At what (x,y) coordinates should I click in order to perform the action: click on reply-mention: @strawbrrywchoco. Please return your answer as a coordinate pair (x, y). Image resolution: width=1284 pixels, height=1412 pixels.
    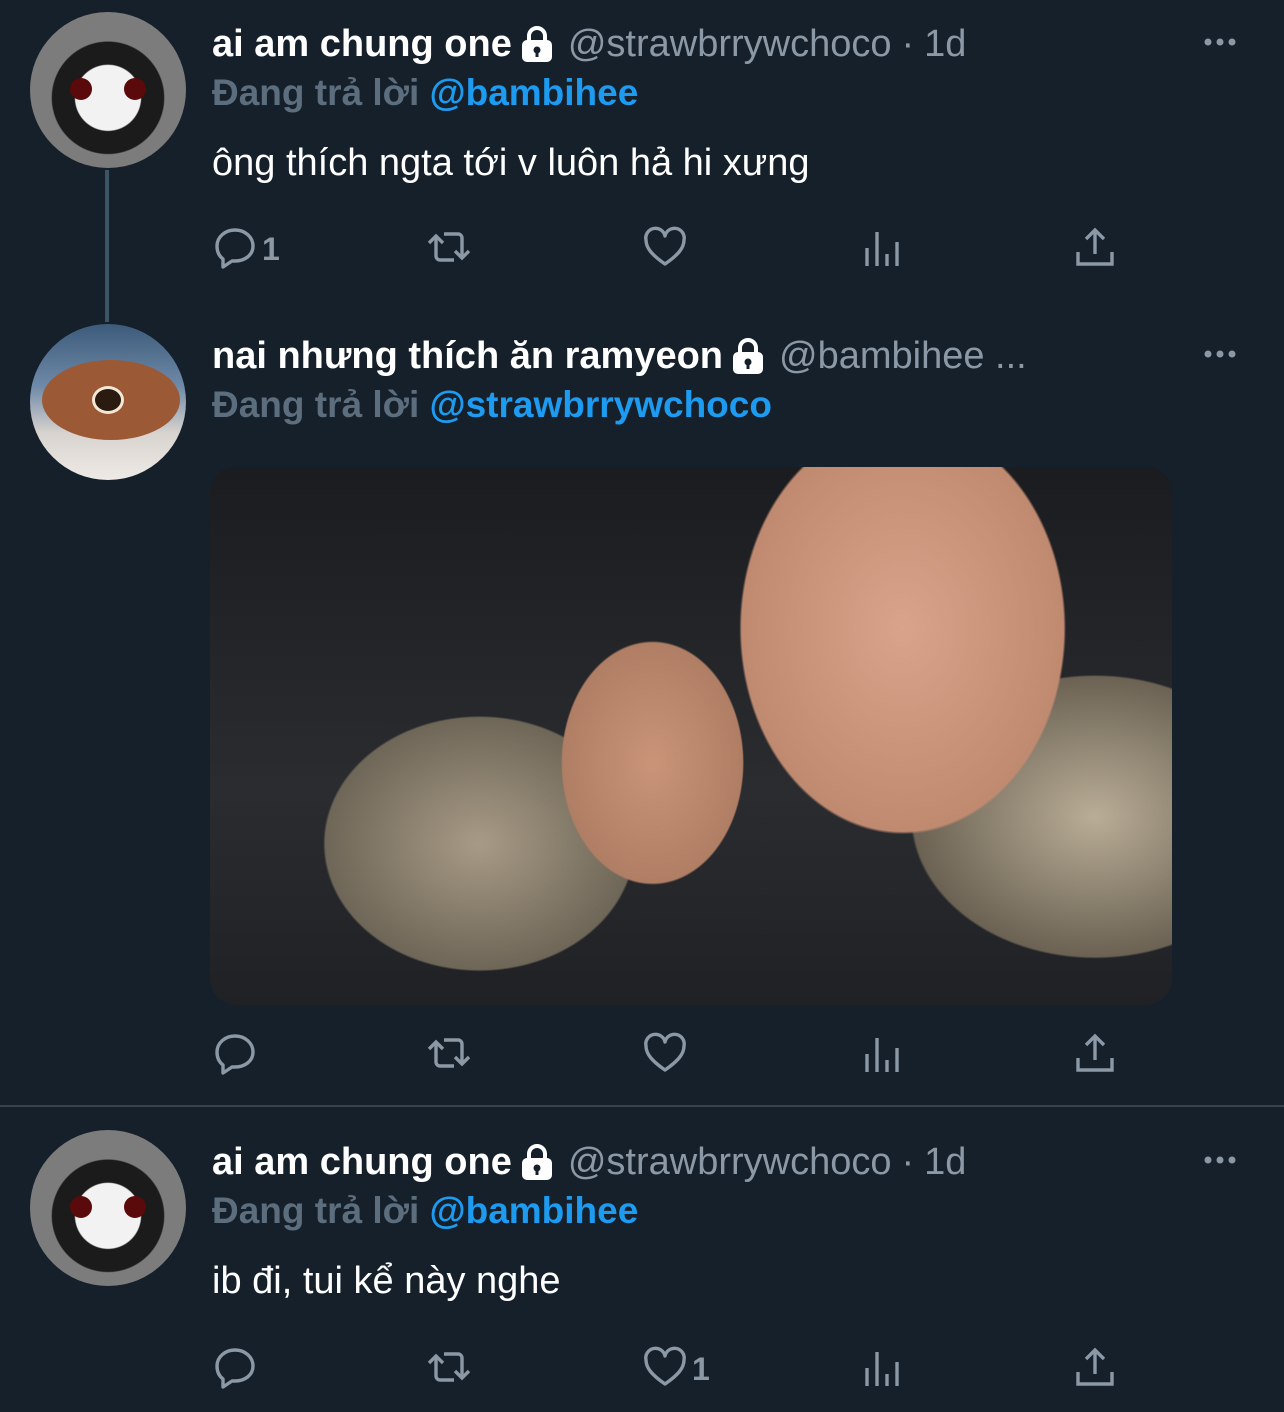
    Looking at the image, I should click on (601, 404).